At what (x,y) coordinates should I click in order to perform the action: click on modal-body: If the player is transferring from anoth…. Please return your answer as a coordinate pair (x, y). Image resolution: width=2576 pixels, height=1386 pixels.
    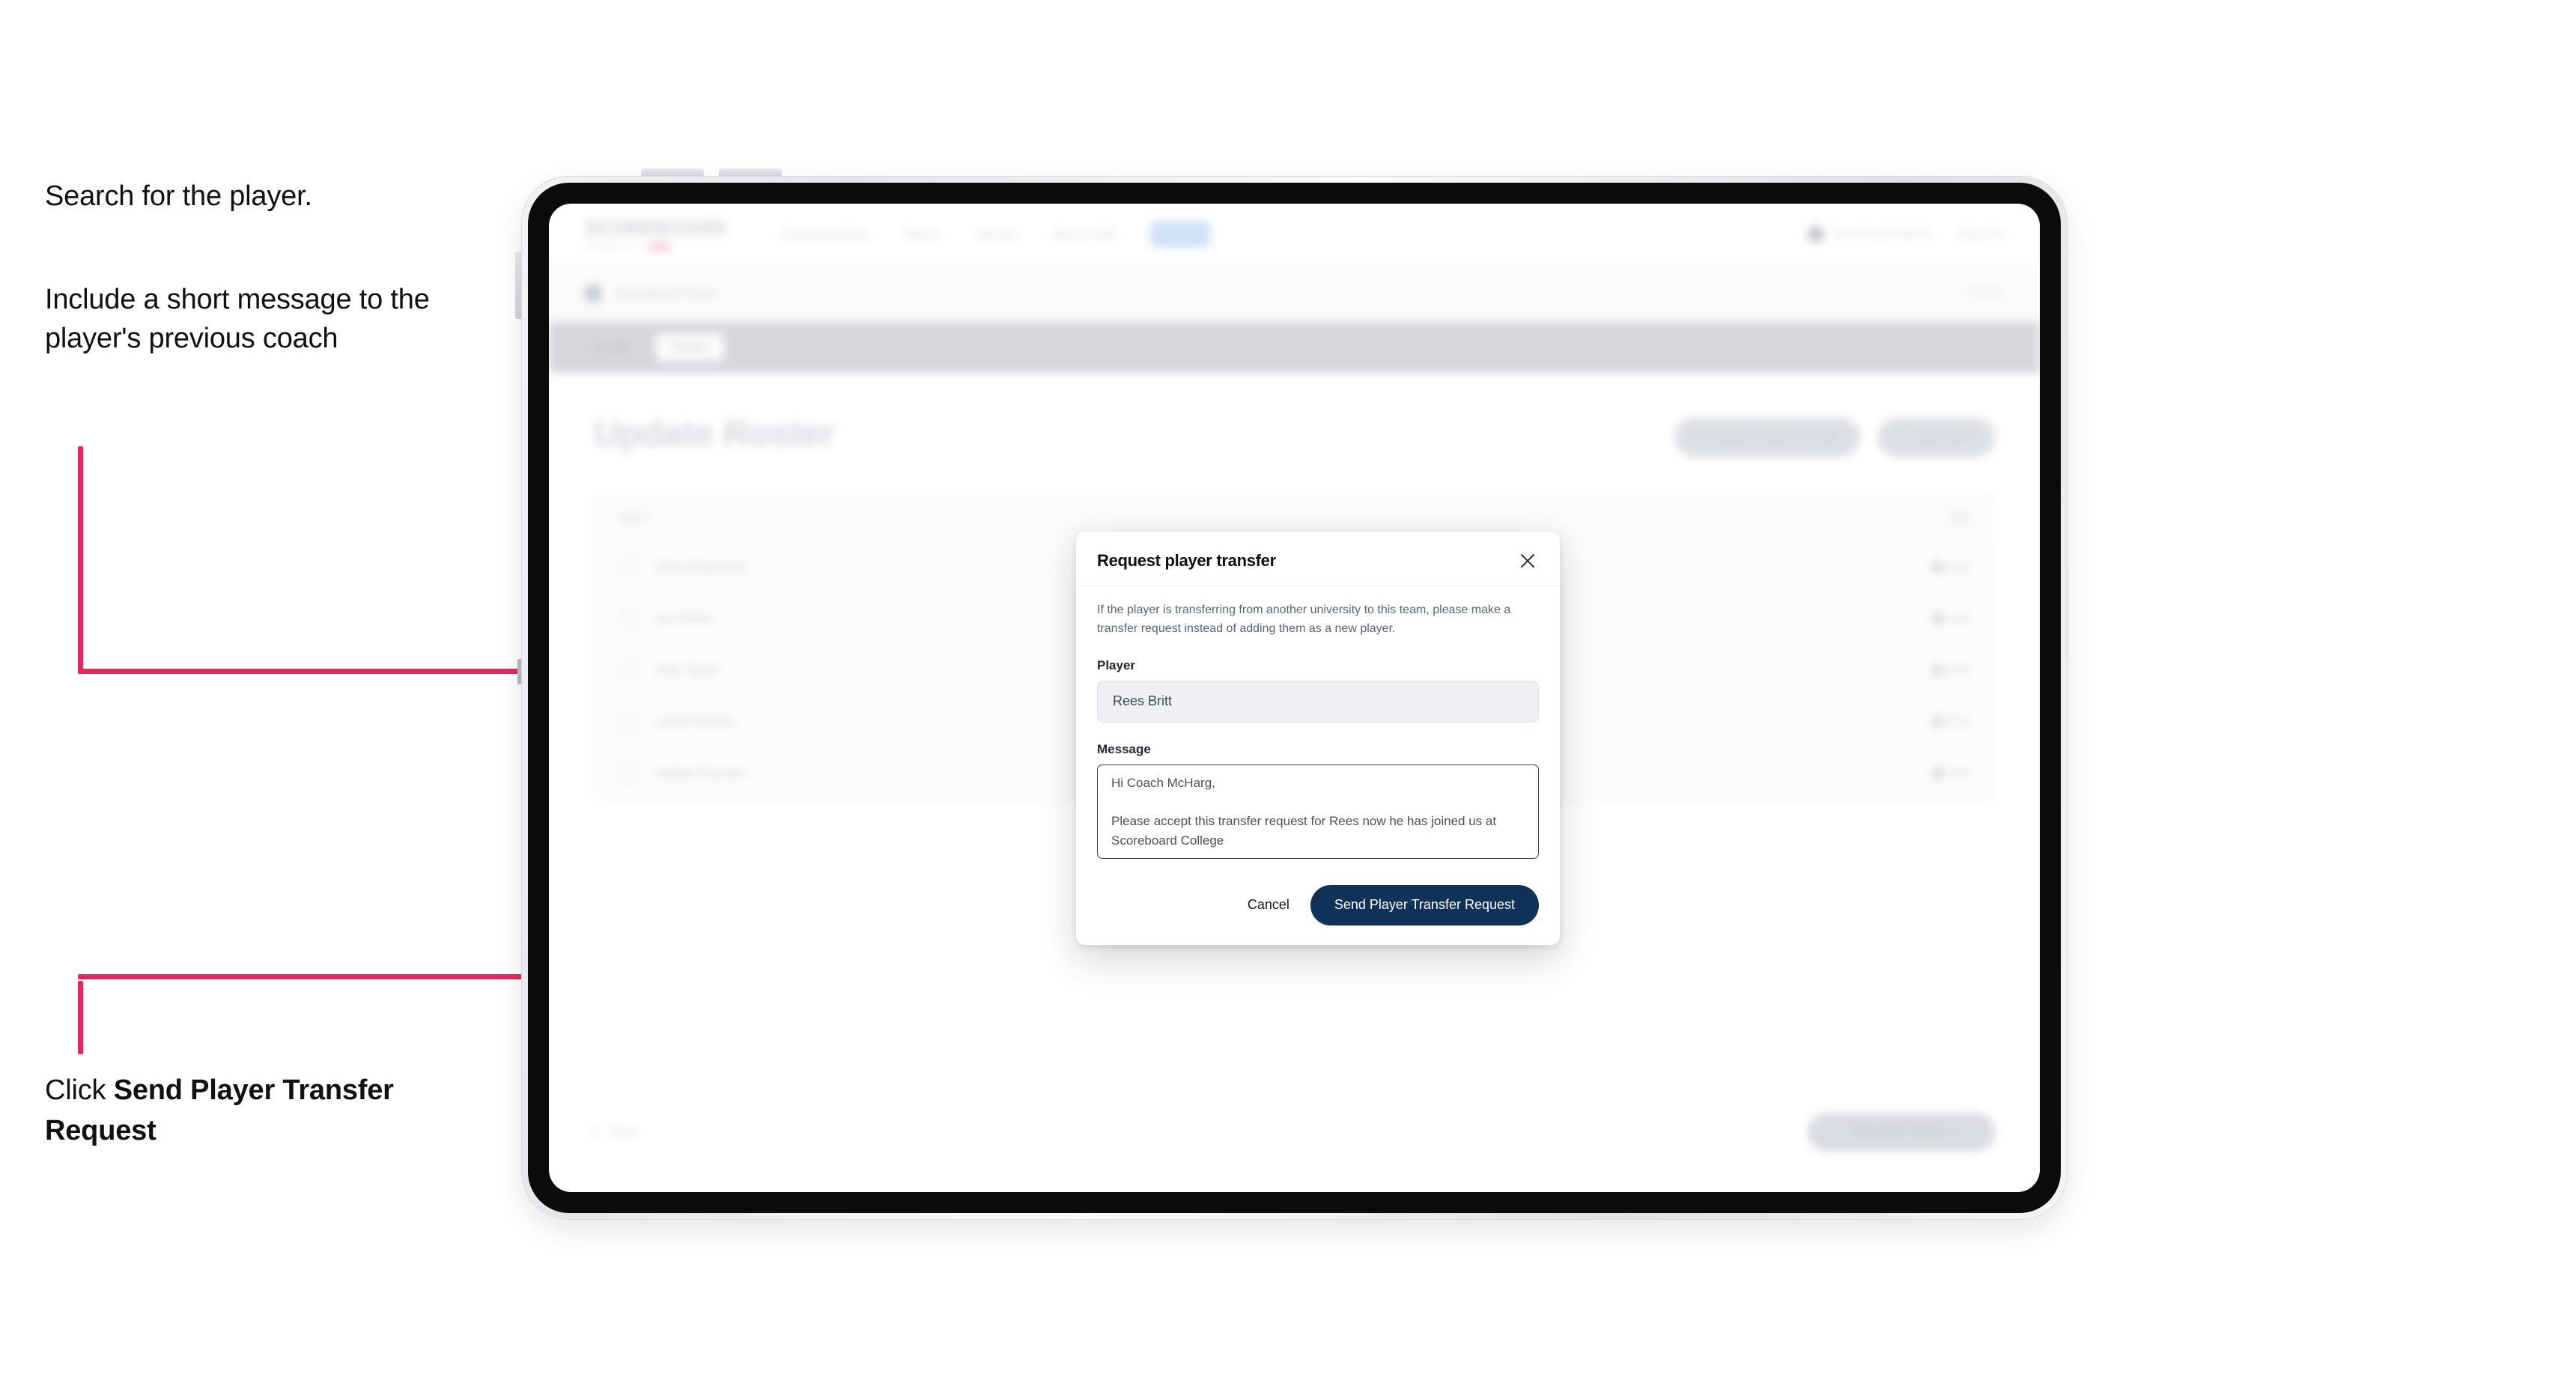
    Looking at the image, I should click on (1318, 728).